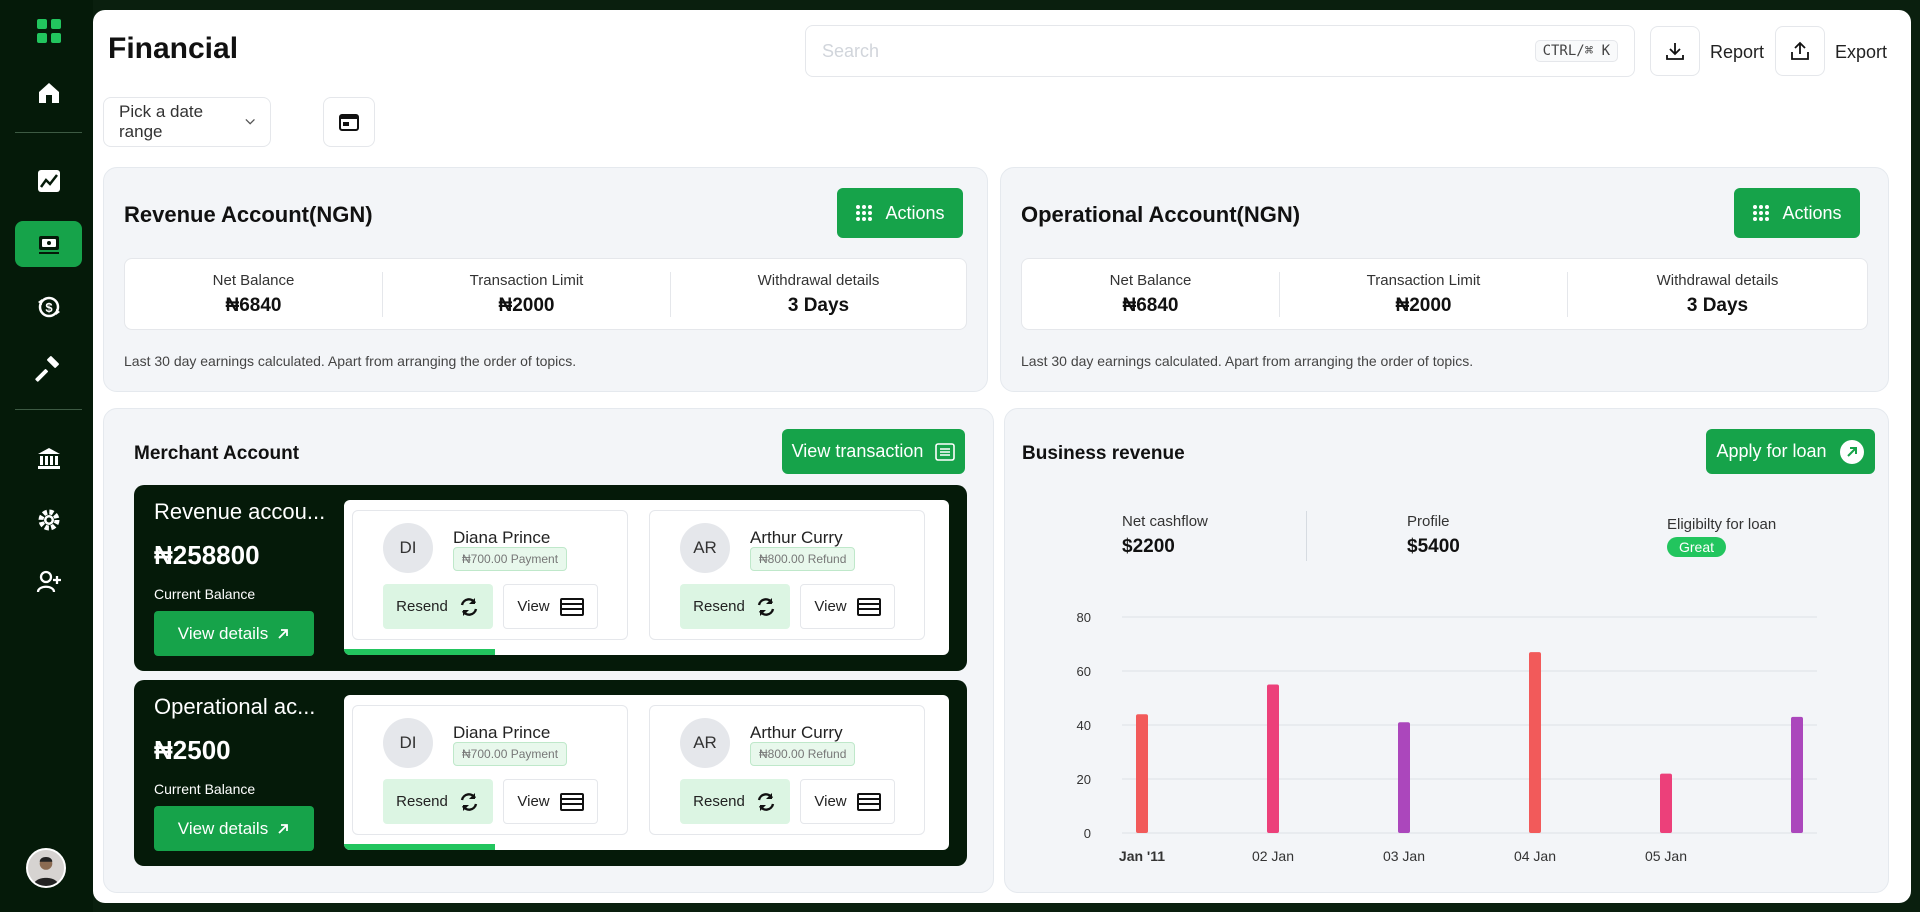  Describe the element at coordinates (48, 582) in the screenshot. I see `add-user-icon` at that location.